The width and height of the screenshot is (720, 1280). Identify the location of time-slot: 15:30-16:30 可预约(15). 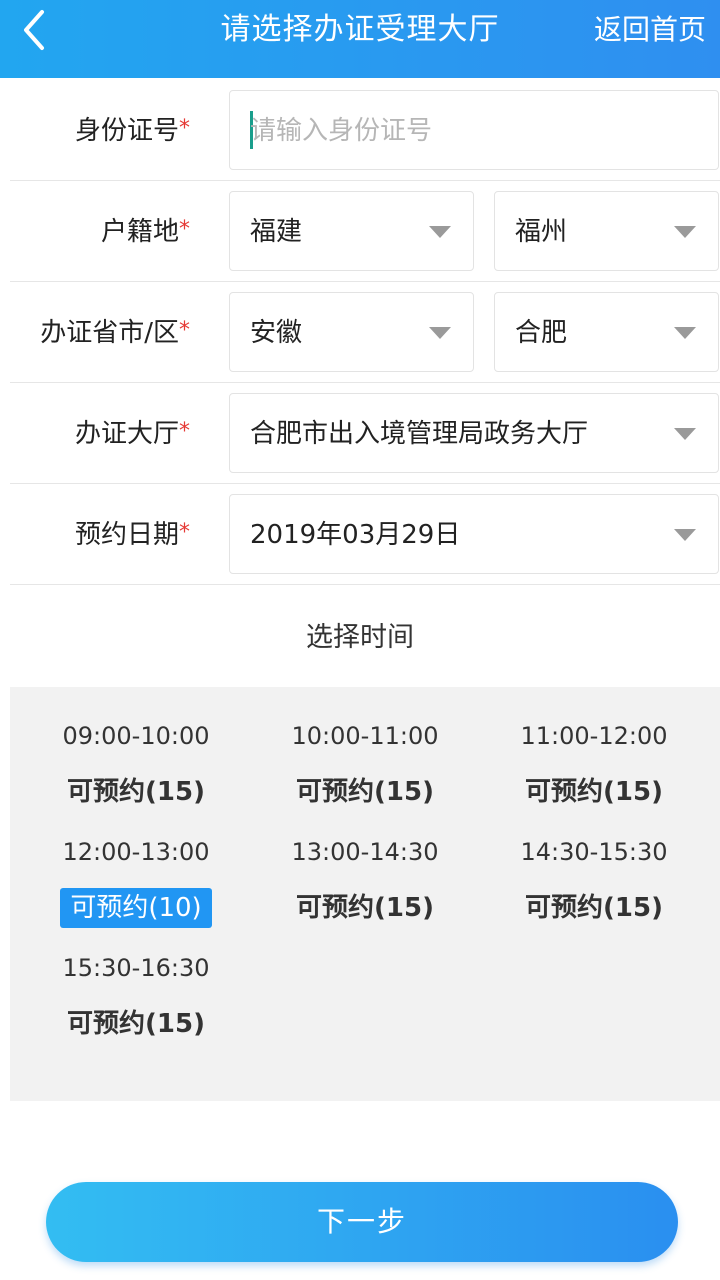
(136, 998).